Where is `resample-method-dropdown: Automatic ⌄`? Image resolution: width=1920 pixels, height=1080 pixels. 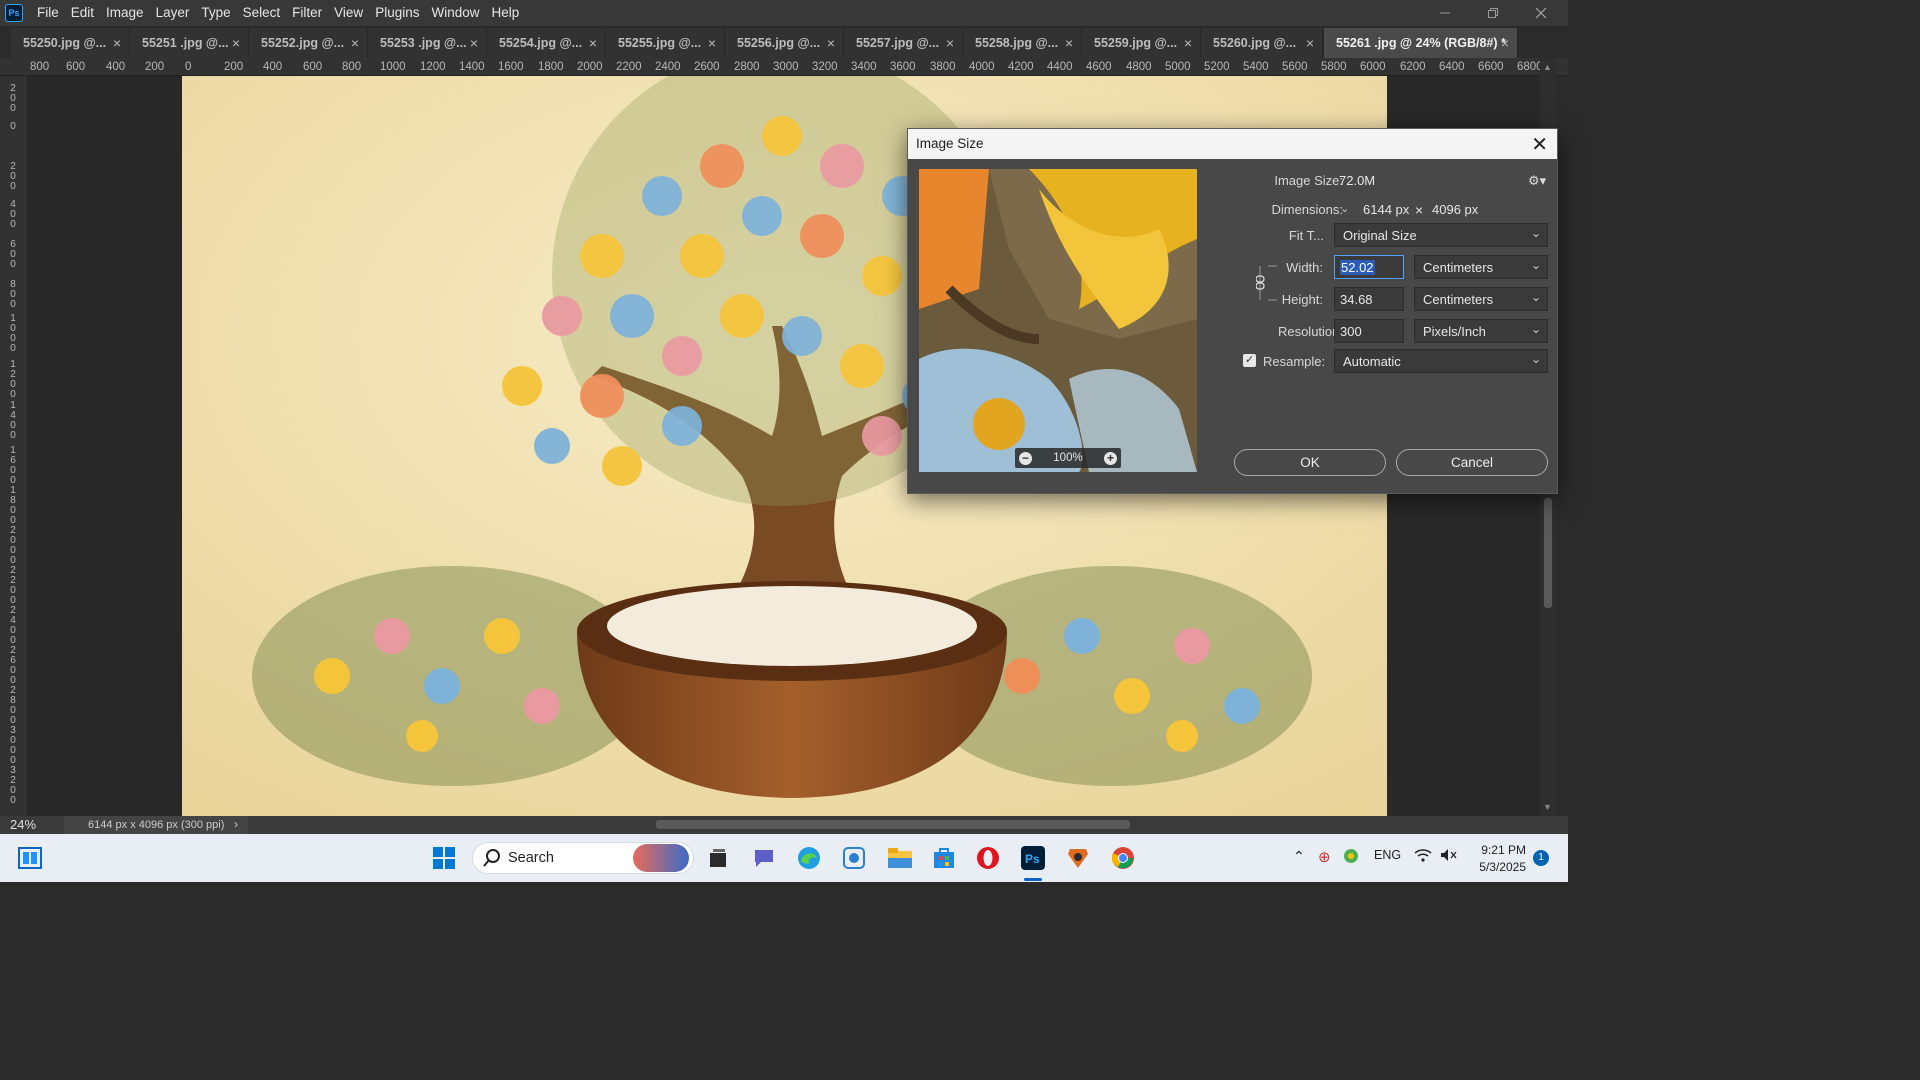
resample-method-dropdown: Automatic ⌄ is located at coordinates (1441, 361).